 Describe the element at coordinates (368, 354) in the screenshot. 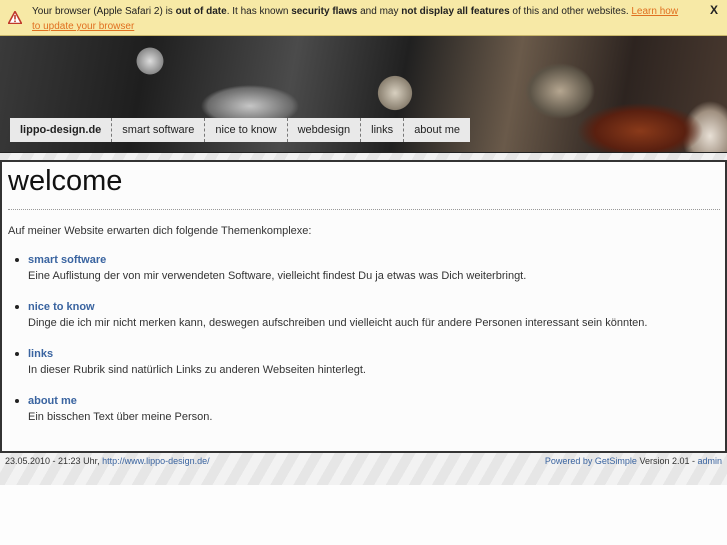

I see `topic-link-links: links` at that location.